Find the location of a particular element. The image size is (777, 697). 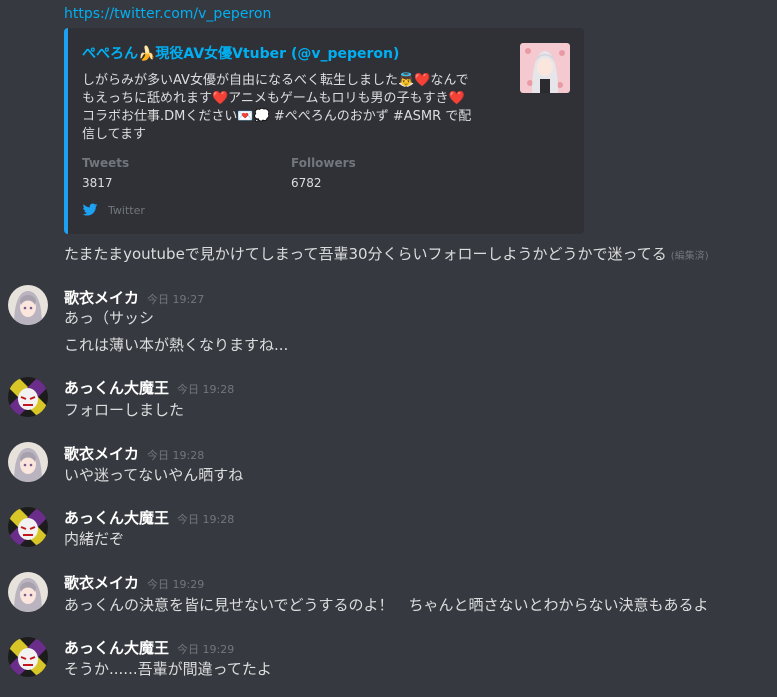

embed-footer: Twitter is located at coordinates (113, 210).